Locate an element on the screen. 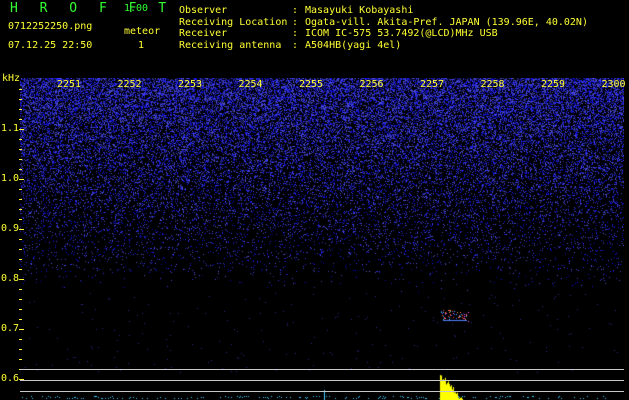  y-tick-label: 0.9 is located at coordinates (10, 228).